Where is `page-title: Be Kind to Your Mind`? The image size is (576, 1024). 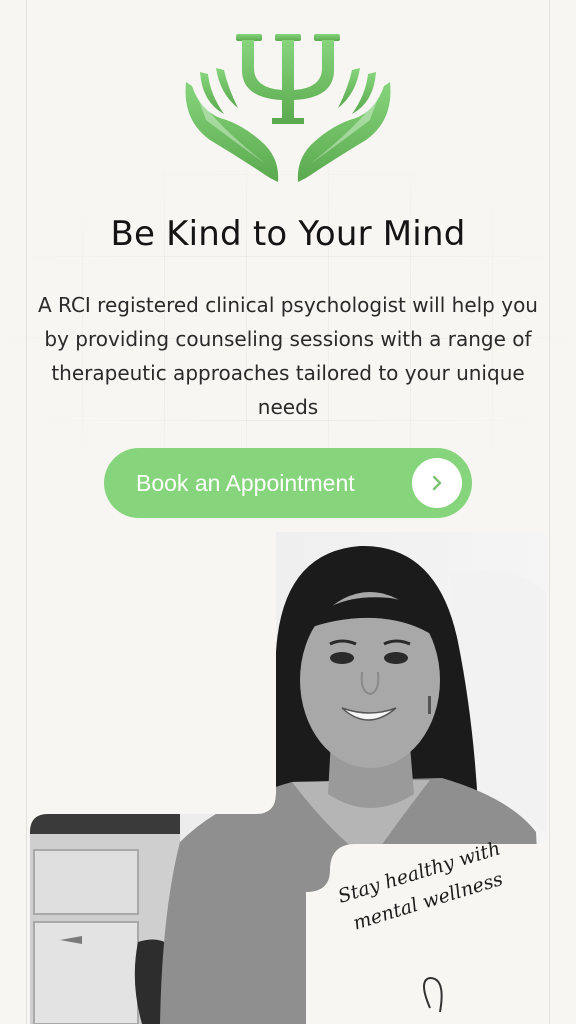 page-title: Be Kind to Your Mind is located at coordinates (288, 234).